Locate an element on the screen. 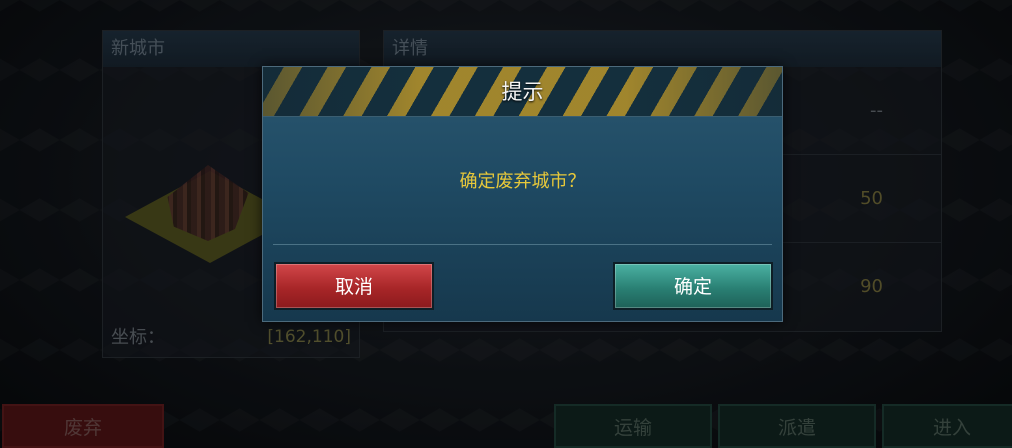 The height and width of the screenshot is (448, 1012). cancel-button: 取消 is located at coordinates (354, 286).